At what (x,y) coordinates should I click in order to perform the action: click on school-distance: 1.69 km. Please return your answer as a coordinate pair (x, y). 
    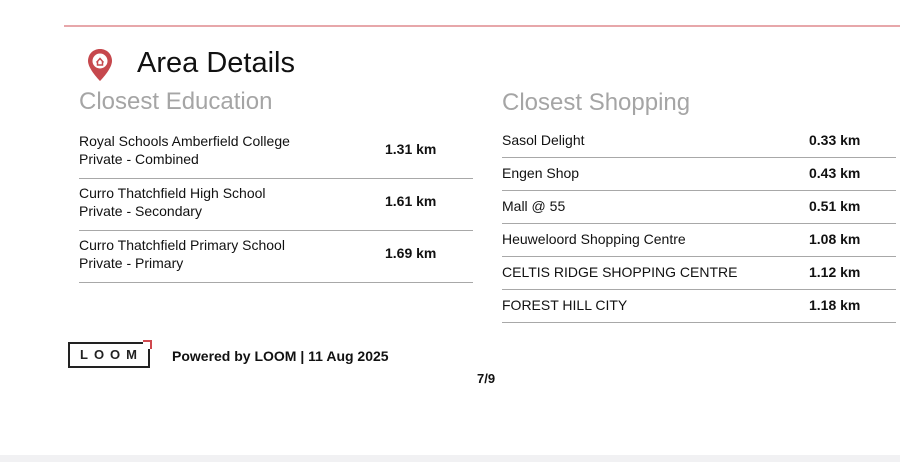
    Looking at the image, I should click on (411, 253).